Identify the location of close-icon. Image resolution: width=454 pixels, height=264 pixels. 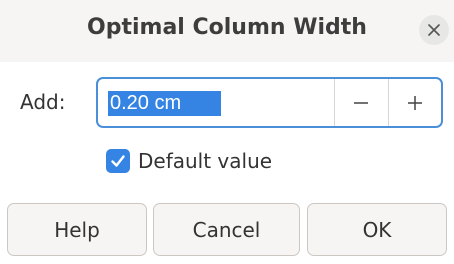
(434, 30).